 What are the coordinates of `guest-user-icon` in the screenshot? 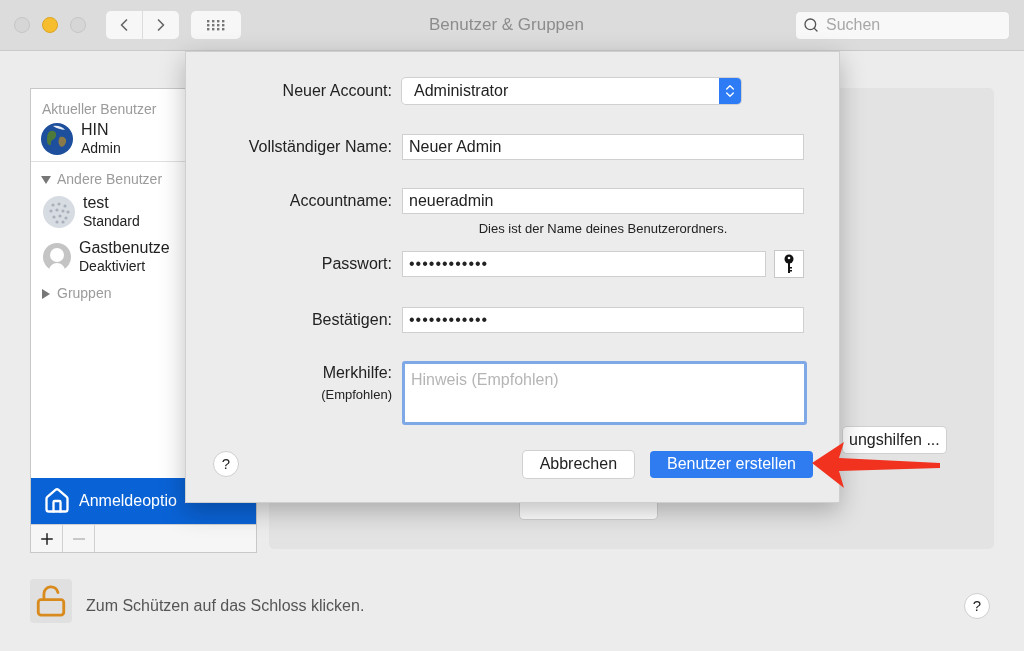 It's located at (57, 256).